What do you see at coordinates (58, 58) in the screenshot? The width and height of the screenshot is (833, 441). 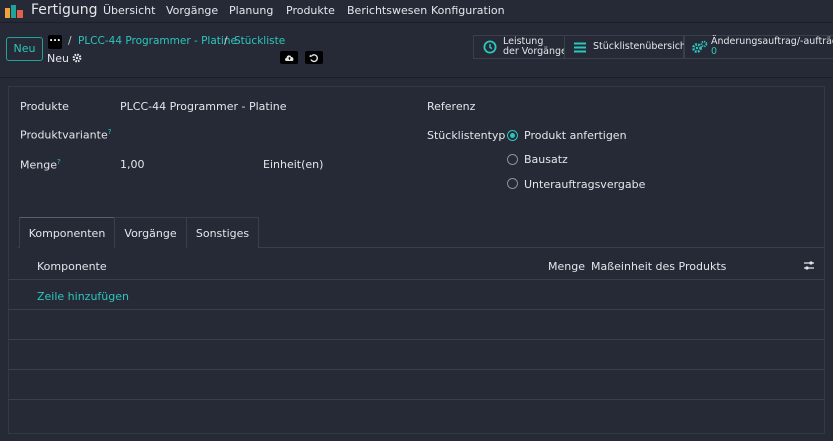 I see `record-name: Neu` at bounding box center [58, 58].